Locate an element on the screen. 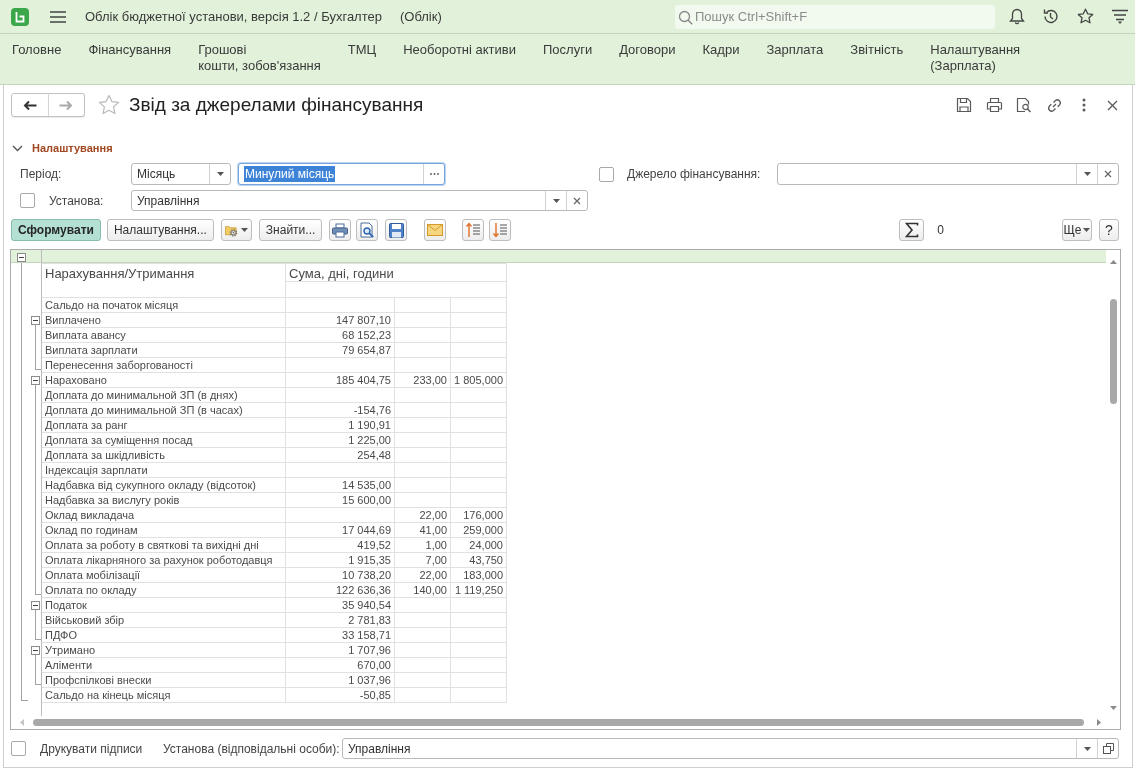  table-cell: Доплата за суміщення посад is located at coordinates (164, 440).